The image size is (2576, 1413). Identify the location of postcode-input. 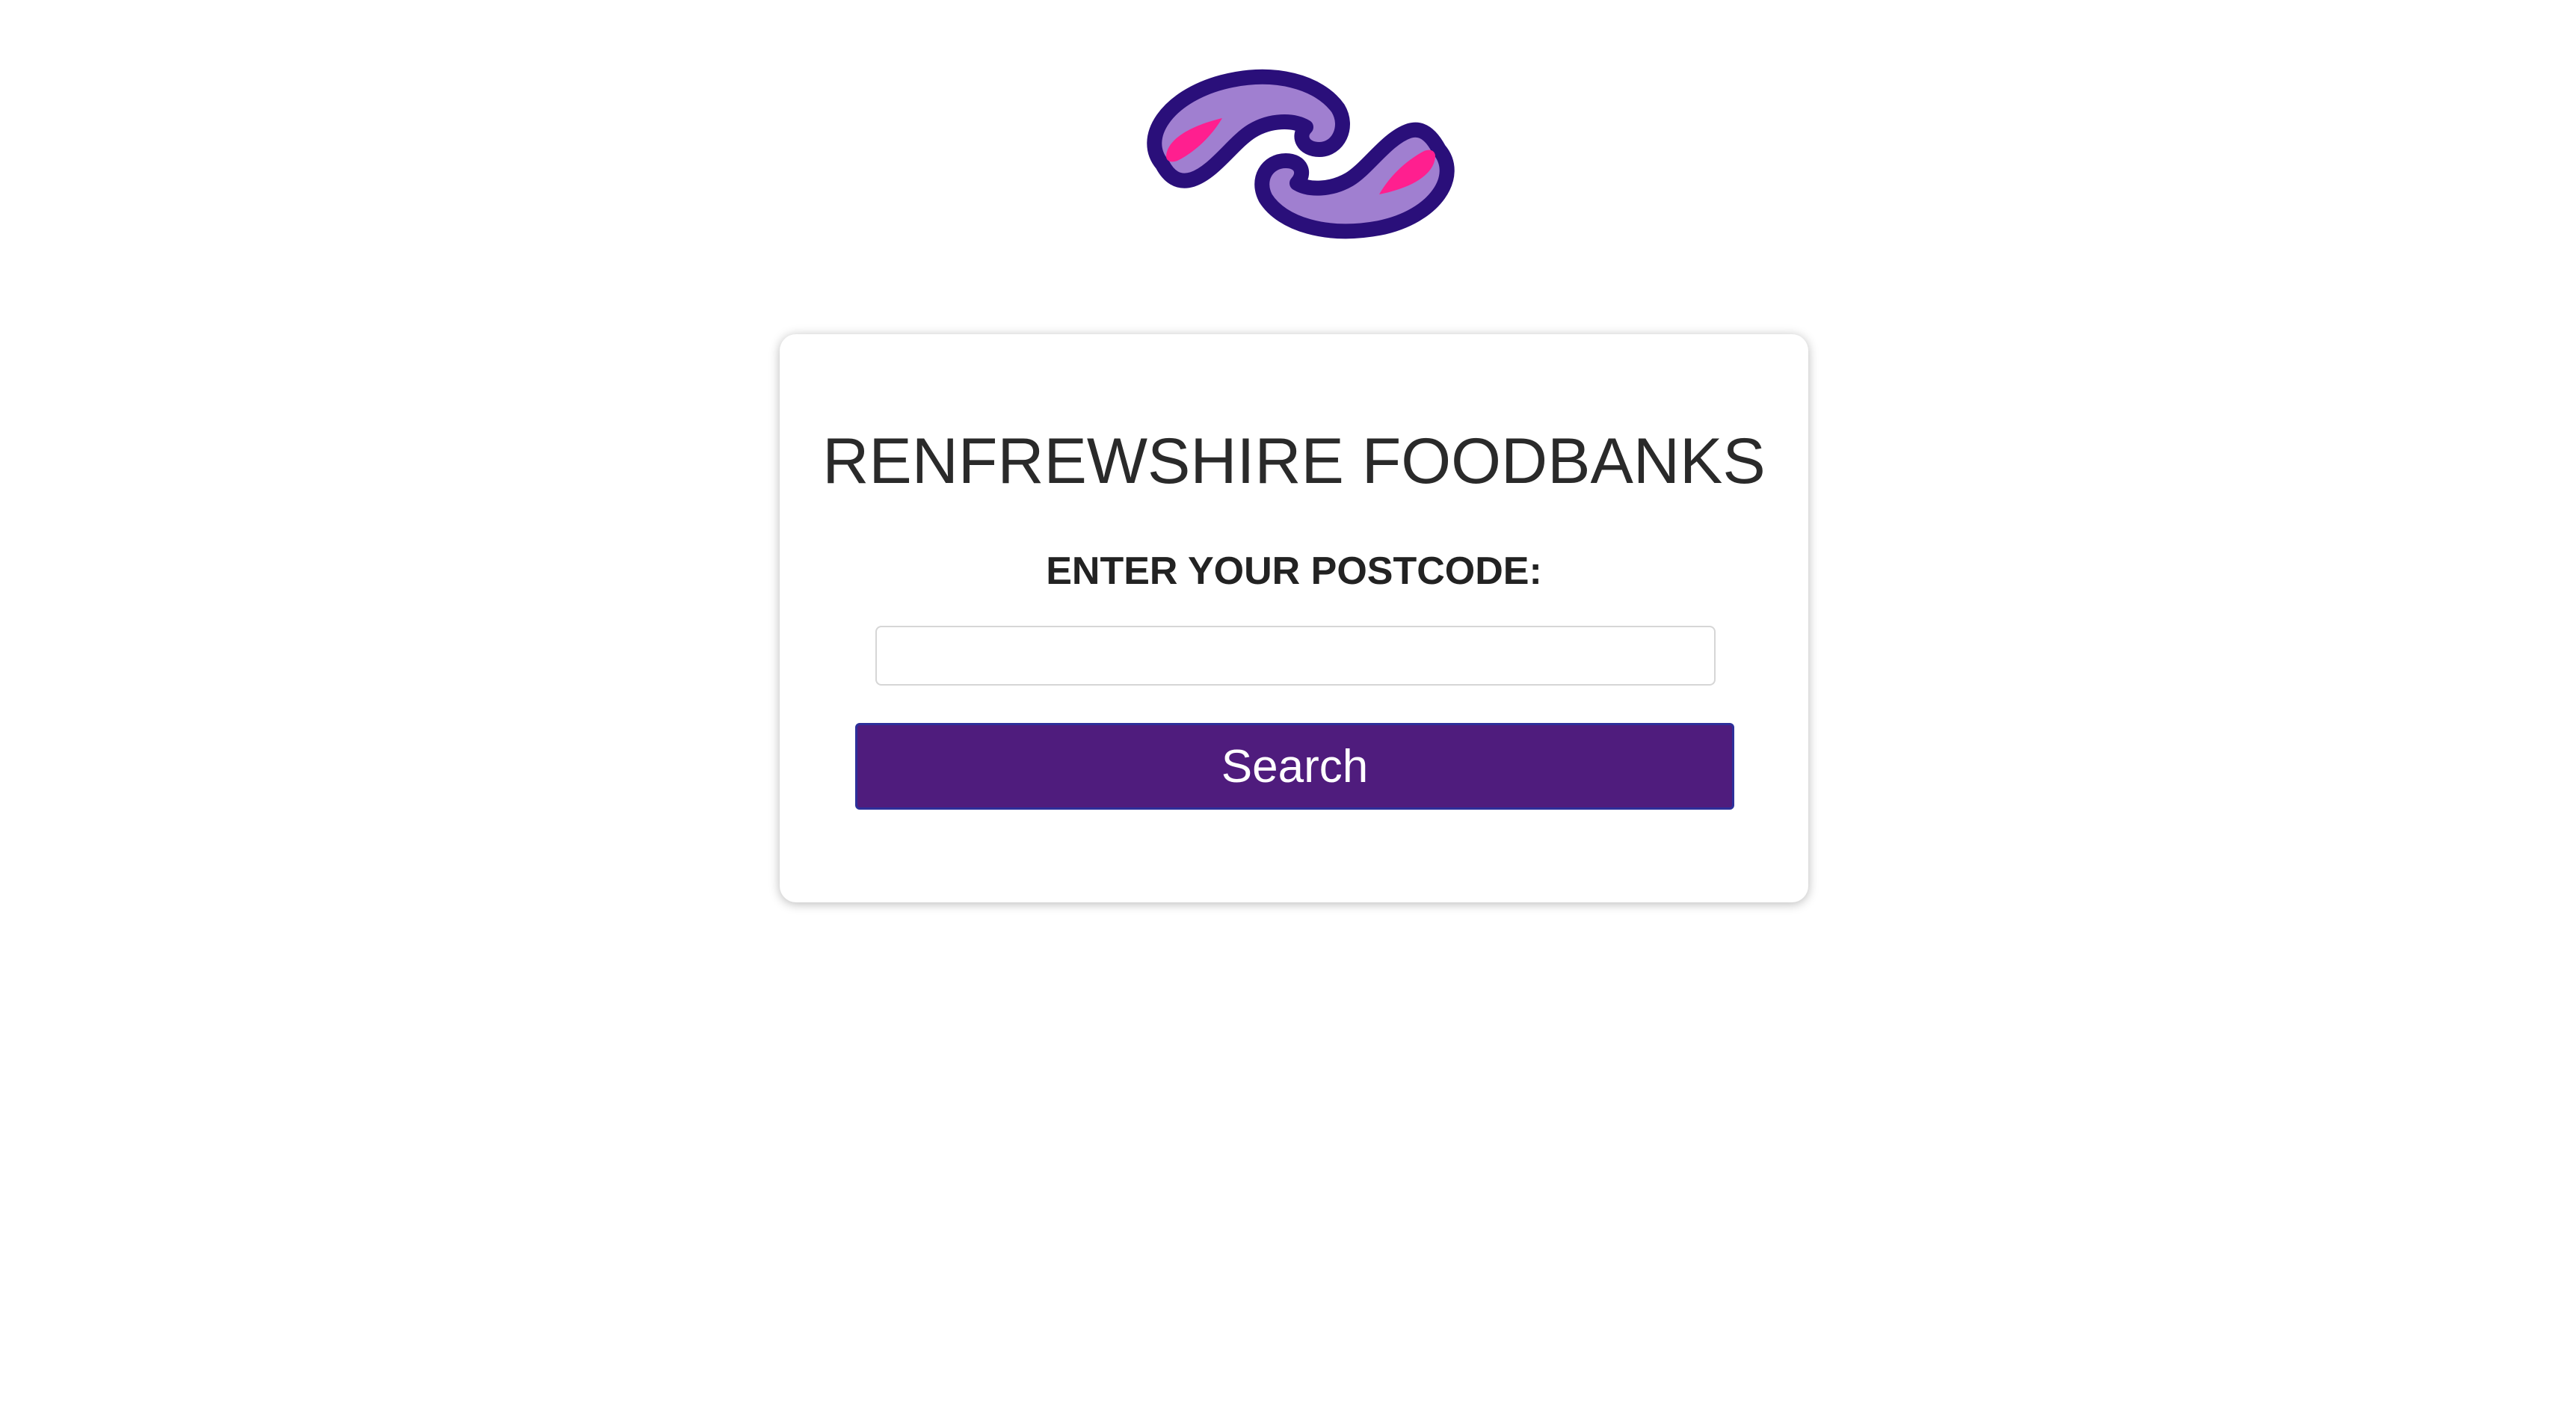
(1295, 656).